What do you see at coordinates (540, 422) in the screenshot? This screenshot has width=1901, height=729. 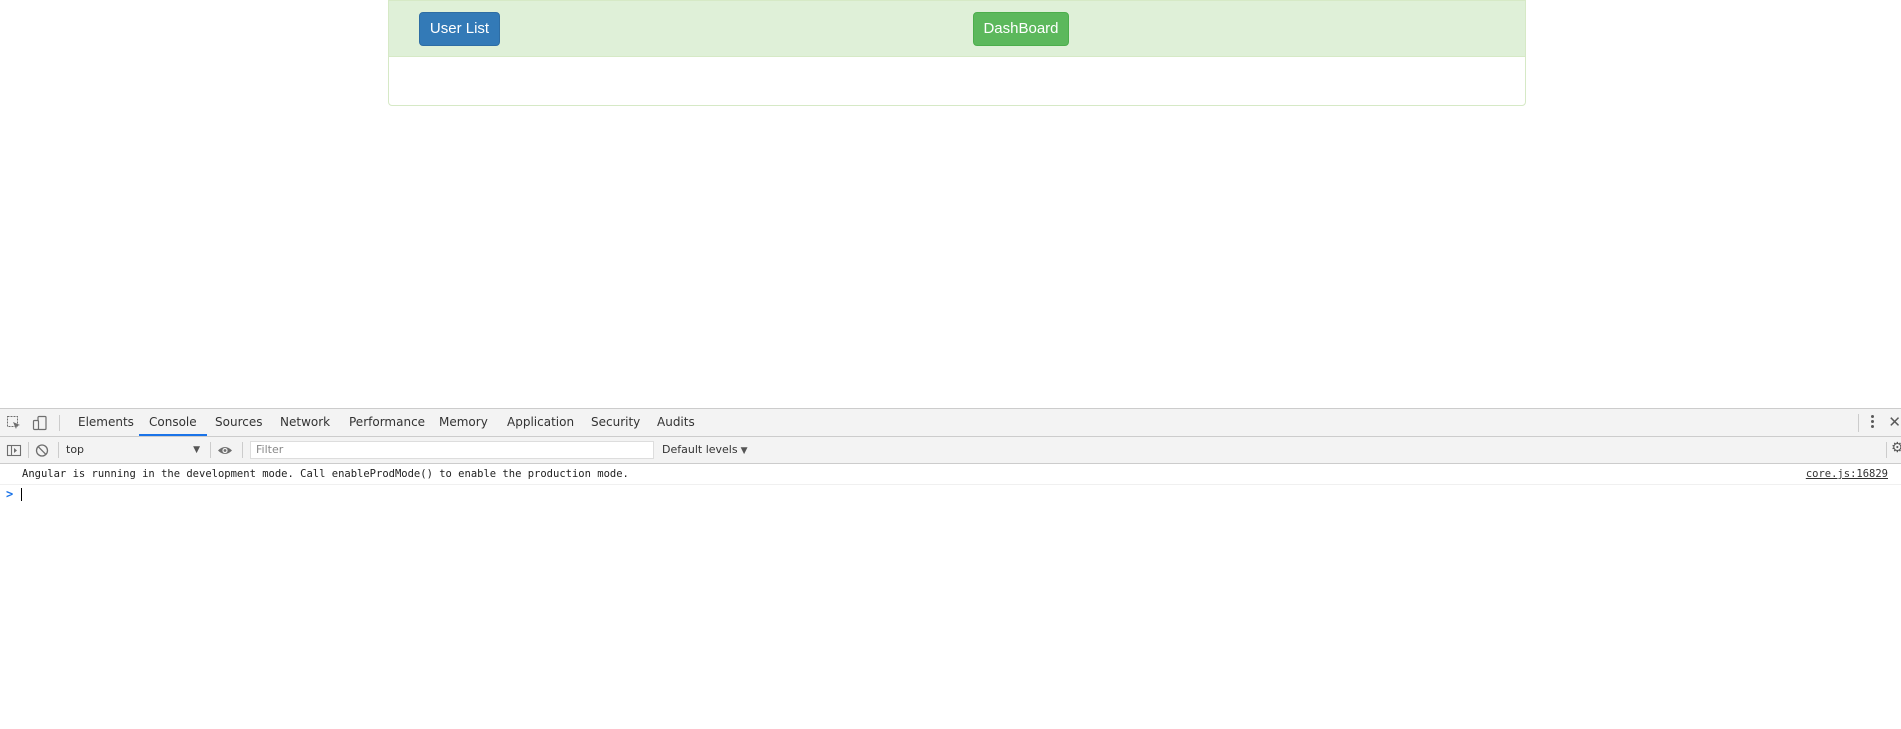 I see `tab-application: Application` at bounding box center [540, 422].